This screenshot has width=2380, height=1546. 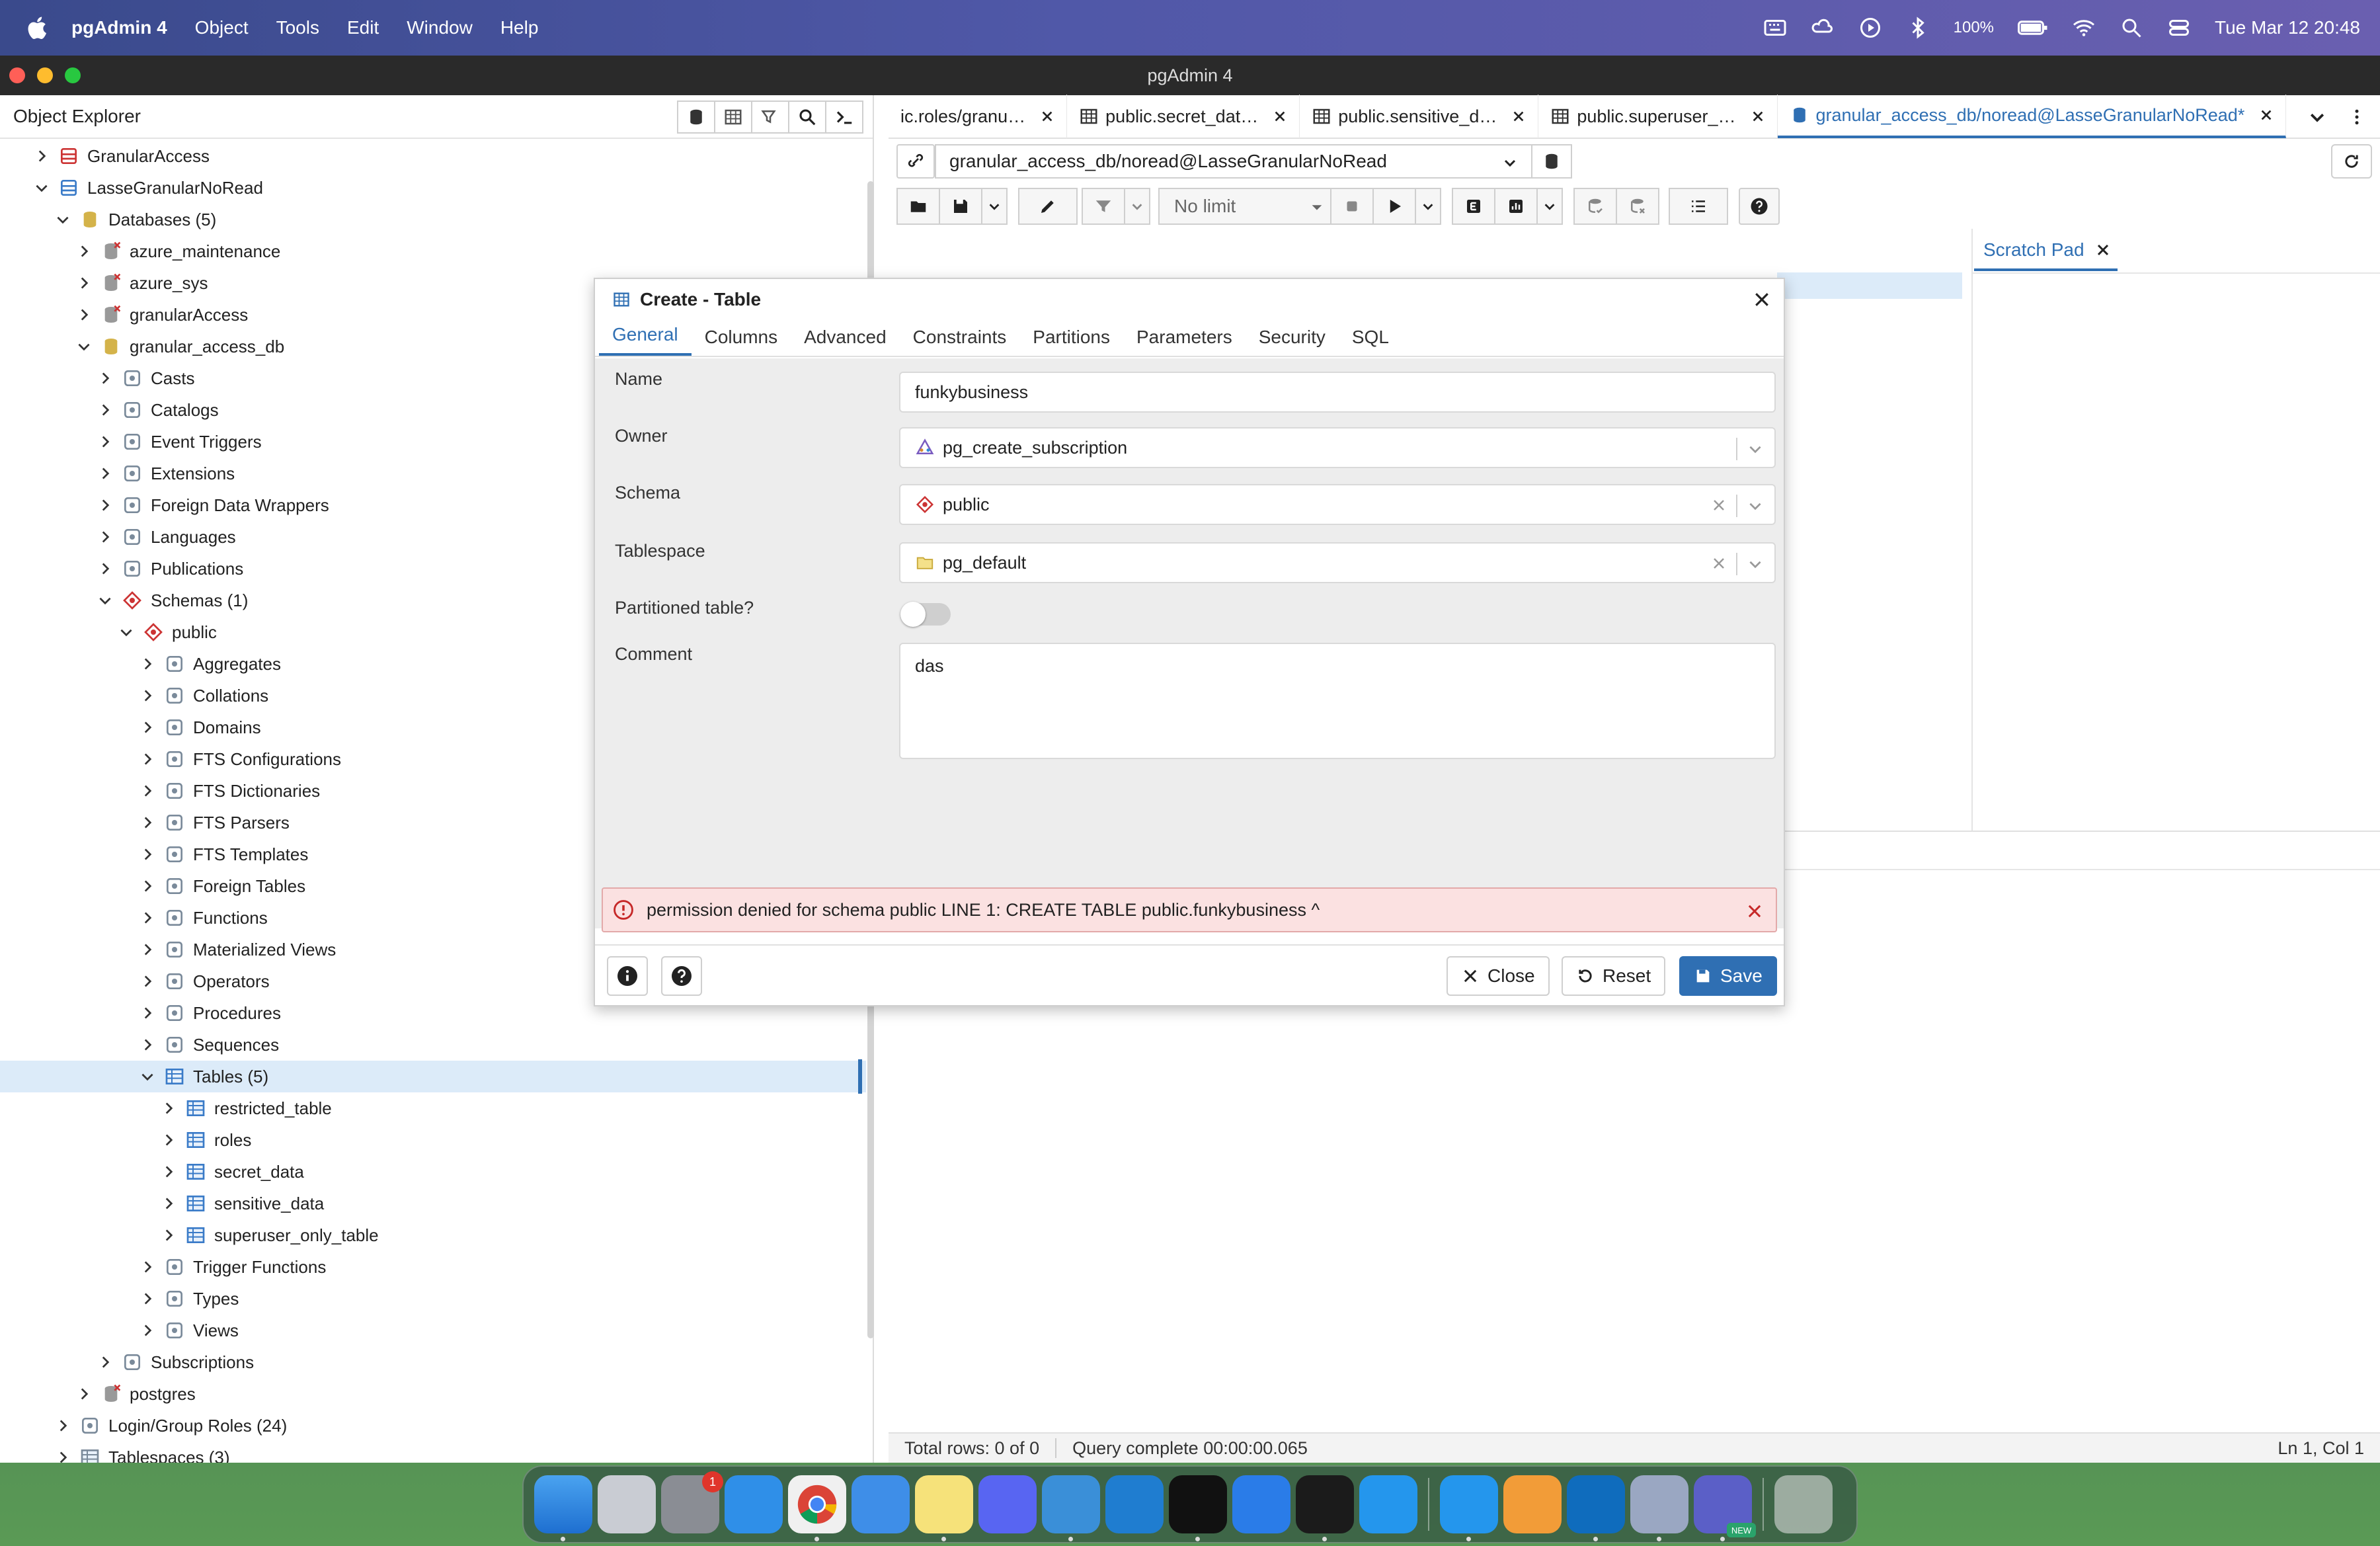 I want to click on stop-button, so click(x=1352, y=206).